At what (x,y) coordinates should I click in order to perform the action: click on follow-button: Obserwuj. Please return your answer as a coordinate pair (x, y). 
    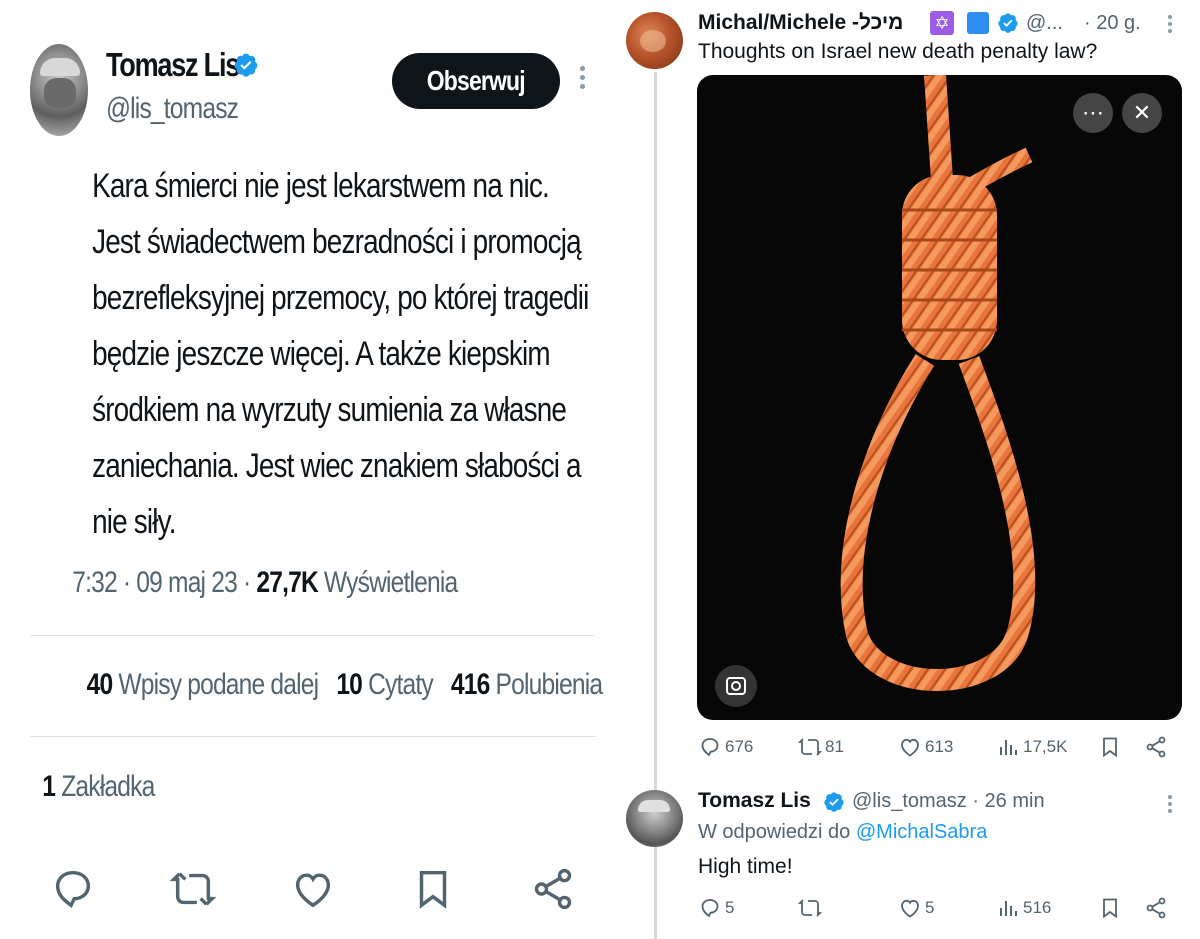
    Looking at the image, I should click on (476, 81).